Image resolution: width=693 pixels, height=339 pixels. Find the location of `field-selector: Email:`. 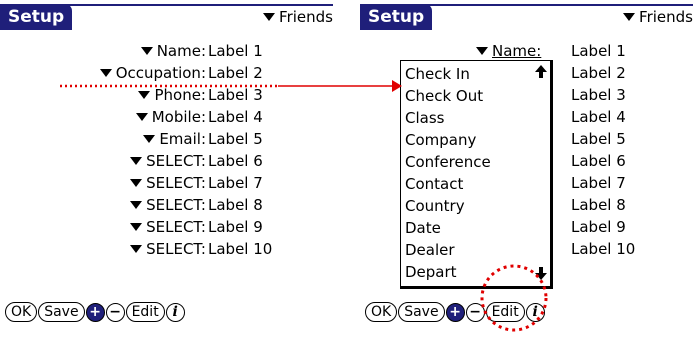

field-selector: Email: is located at coordinates (174, 139).